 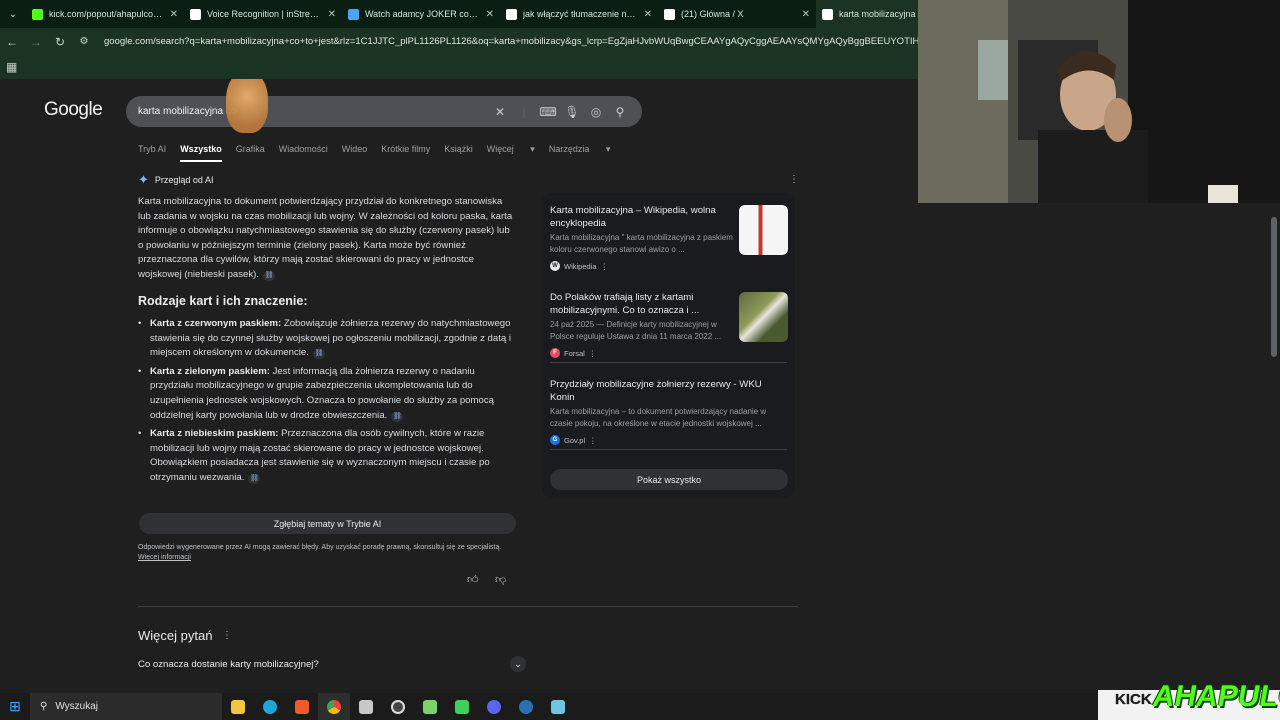 I want to click on browser-tab: (21) Główna / X ✕, so click(x=737, y=14).